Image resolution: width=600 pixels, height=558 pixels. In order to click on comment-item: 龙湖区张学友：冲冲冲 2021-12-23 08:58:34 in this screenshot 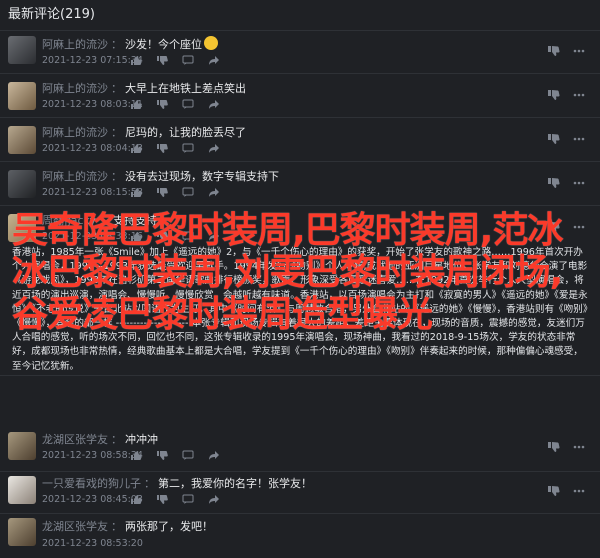, I will do `click(300, 450)`.